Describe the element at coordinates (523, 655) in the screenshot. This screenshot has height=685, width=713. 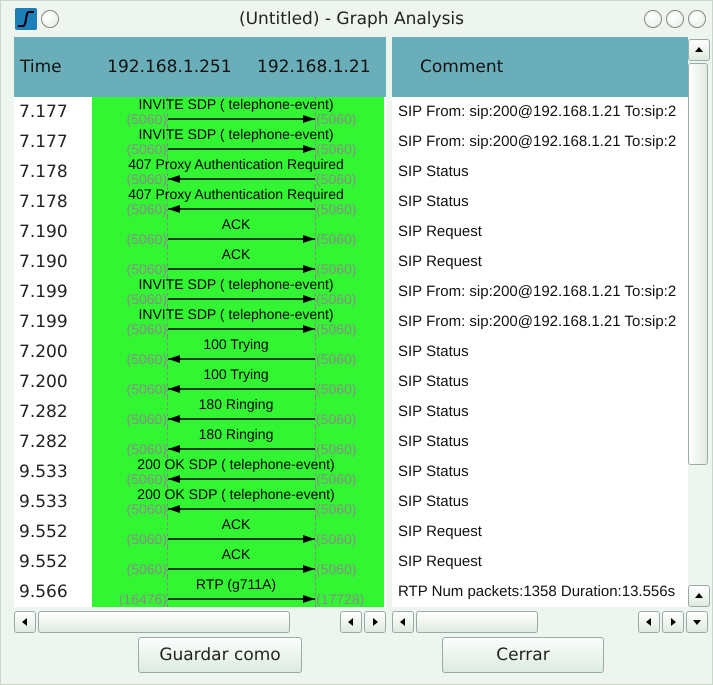
I see `close-dialog-button: Cerrar` at that location.